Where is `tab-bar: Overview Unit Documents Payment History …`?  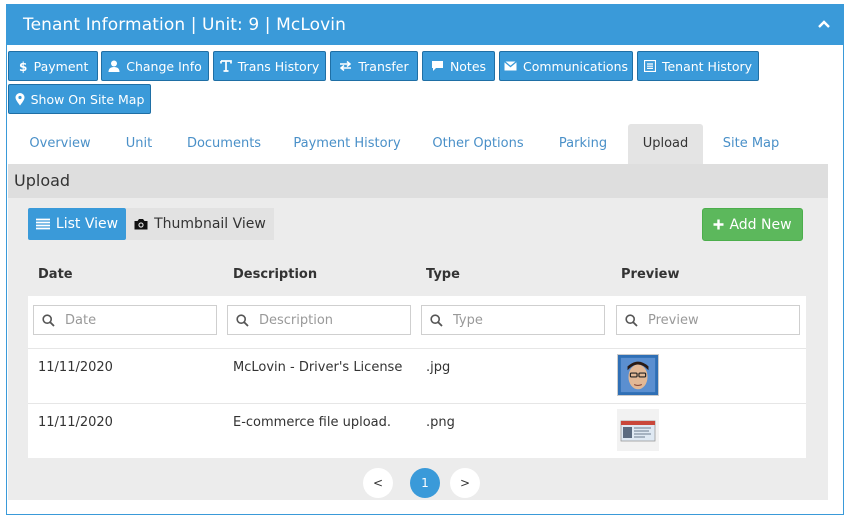 tab-bar: Overview Unit Documents Payment History … is located at coordinates (418, 144).